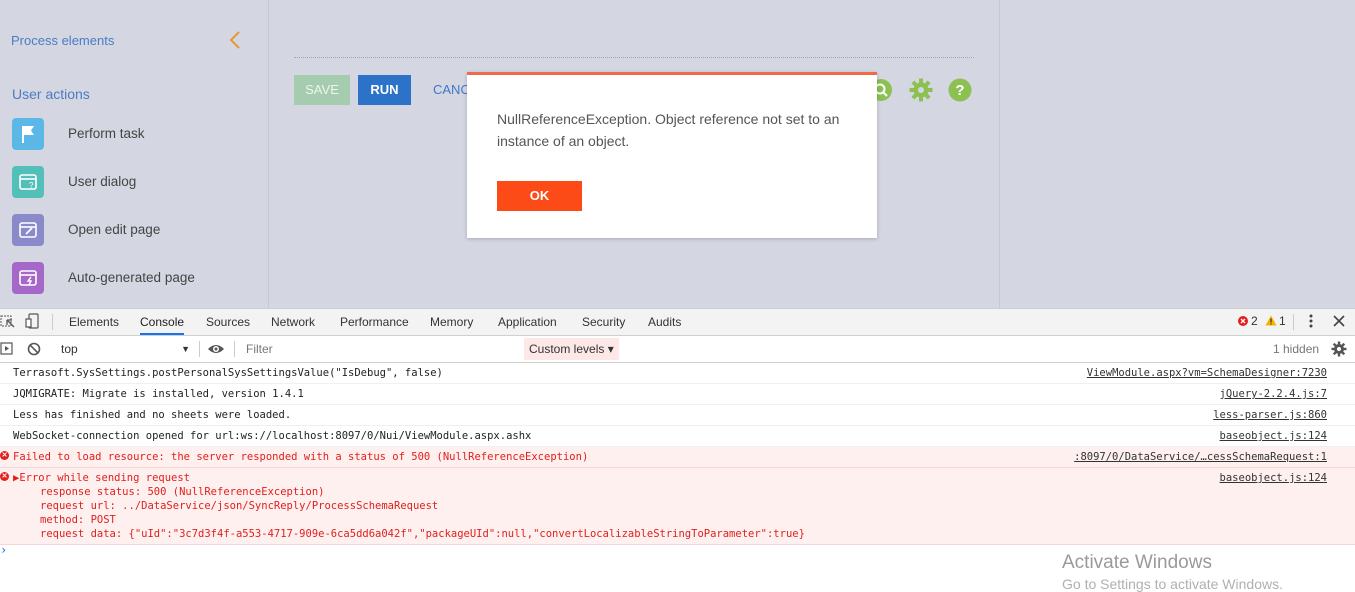 The image size is (1355, 592). Describe the element at coordinates (63, 40) in the screenshot. I see `process-elements-title: Process elements` at that location.